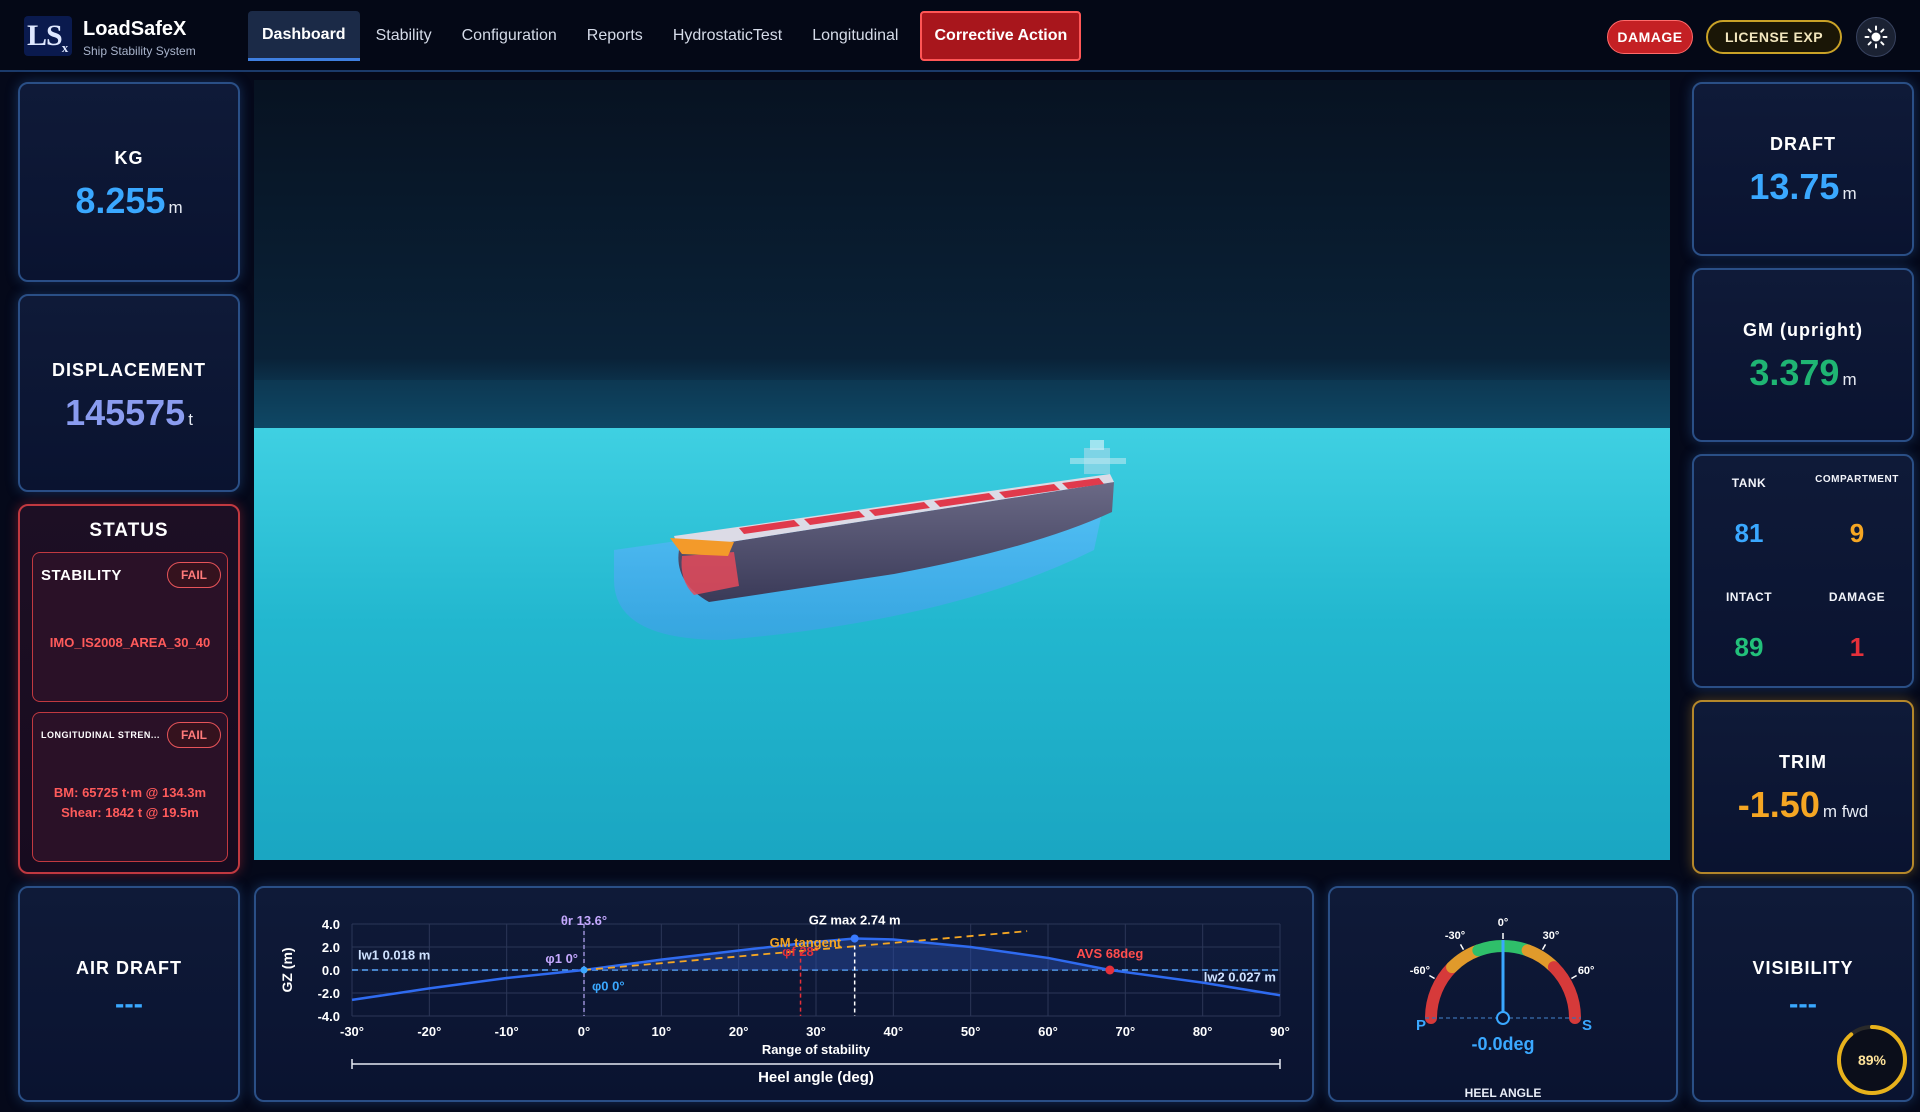 This screenshot has width=1920, height=1112. Describe the element at coordinates (1564, 992) in the screenshot. I see `gauge-danger-stbd-segment` at that location.